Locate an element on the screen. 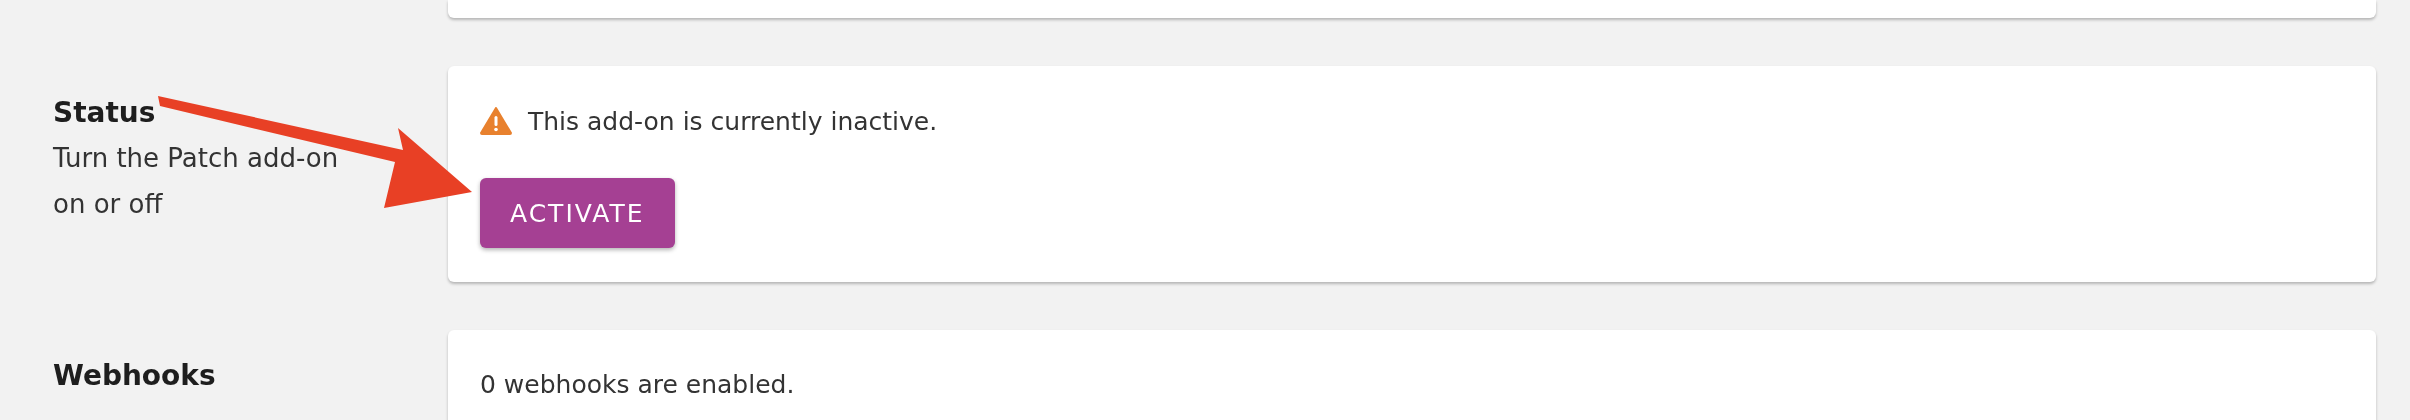 The height and width of the screenshot is (420, 2410). activate-button: ACTIVATE is located at coordinates (577, 213).